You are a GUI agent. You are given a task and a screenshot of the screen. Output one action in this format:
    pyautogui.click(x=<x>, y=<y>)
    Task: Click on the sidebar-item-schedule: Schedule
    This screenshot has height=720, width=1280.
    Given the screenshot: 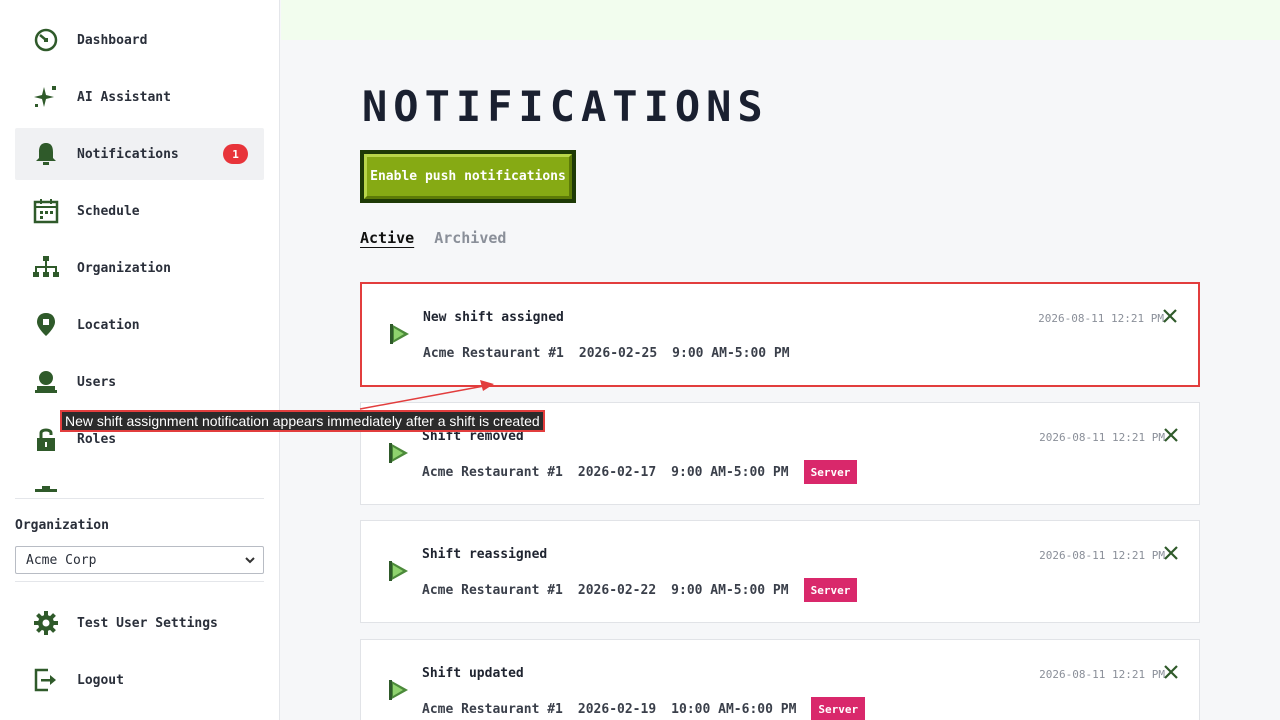 What is the action you would take?
    pyautogui.click(x=139, y=211)
    